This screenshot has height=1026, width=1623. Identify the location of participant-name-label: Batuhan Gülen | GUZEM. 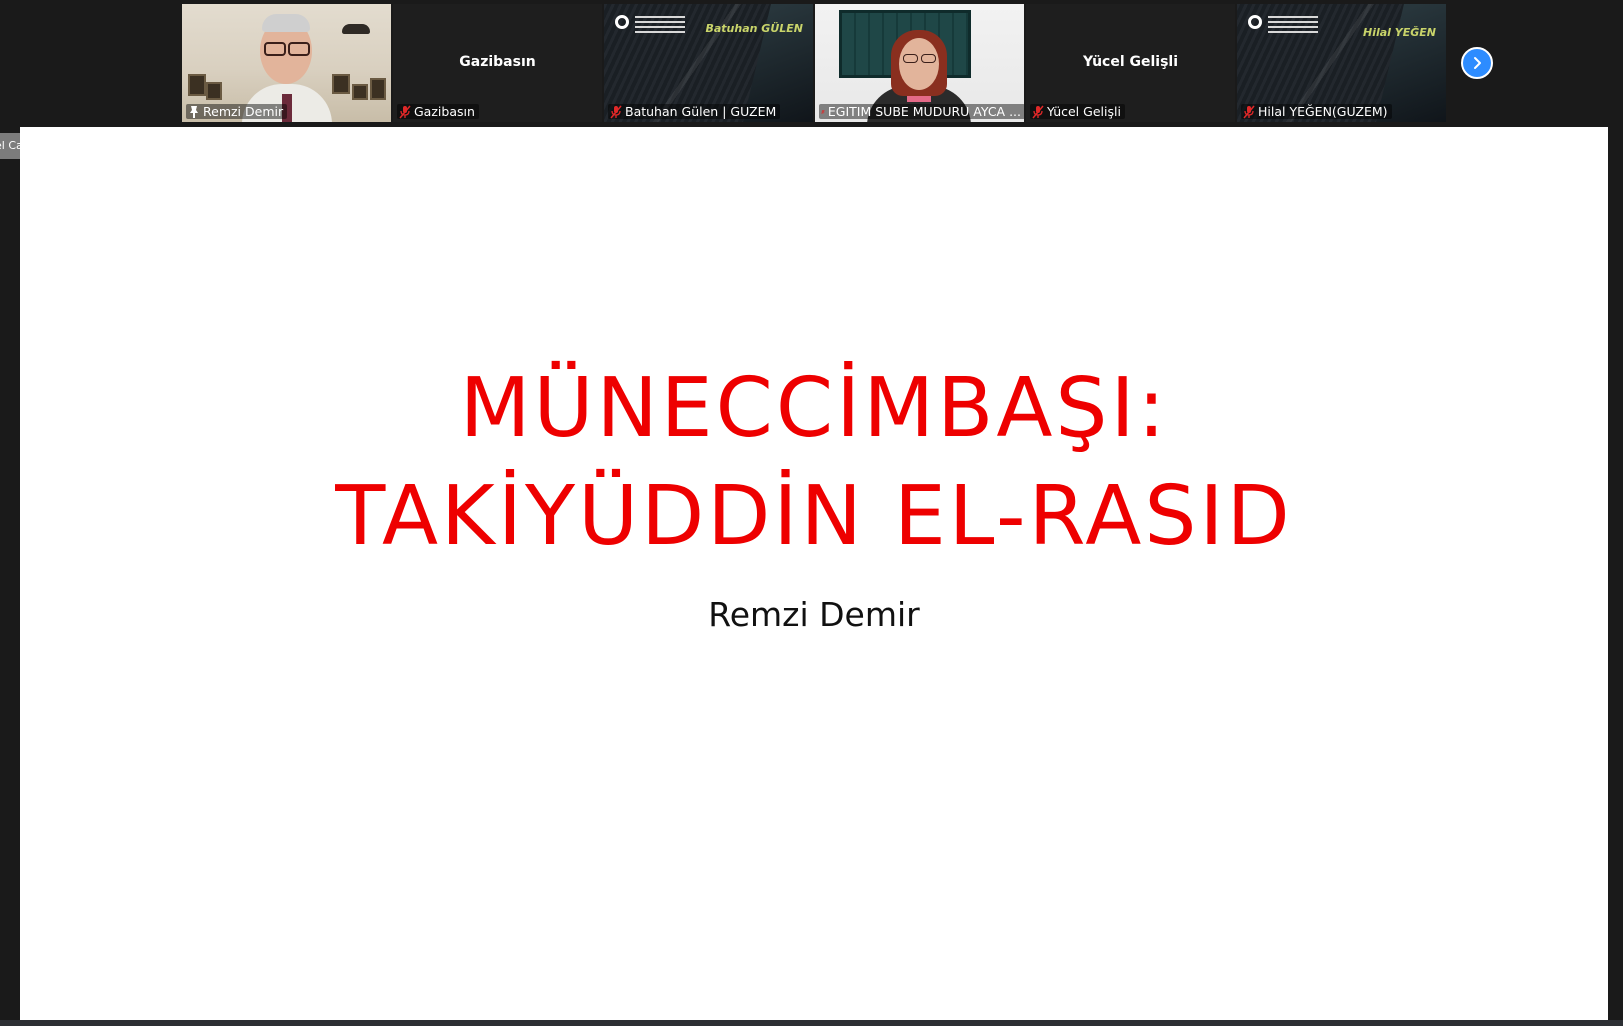
(694, 111).